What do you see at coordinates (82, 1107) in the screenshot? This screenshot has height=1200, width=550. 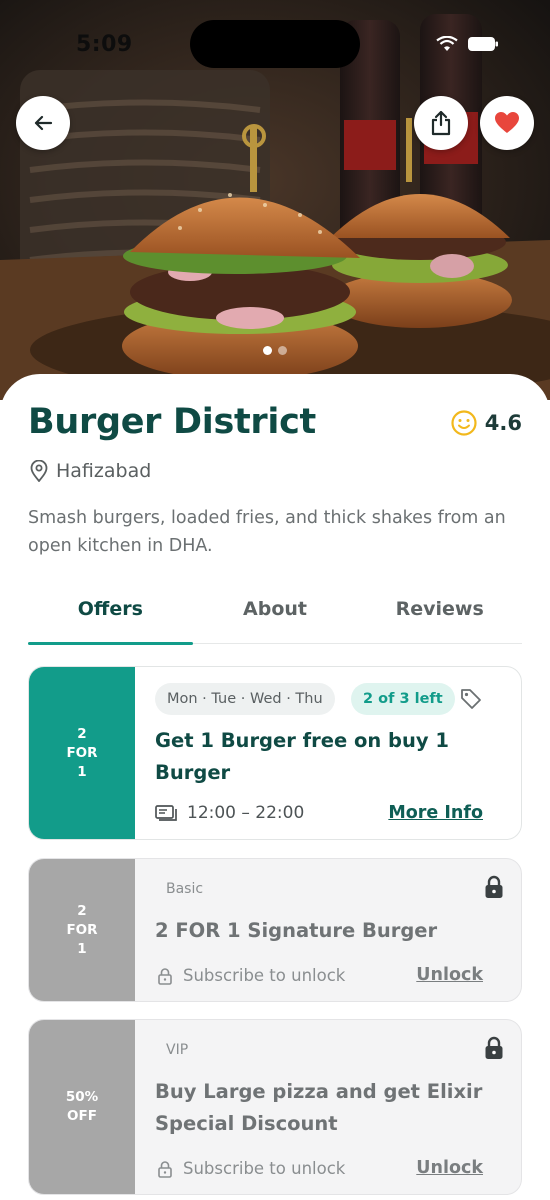 I see `offer-badge: 50% OFF` at bounding box center [82, 1107].